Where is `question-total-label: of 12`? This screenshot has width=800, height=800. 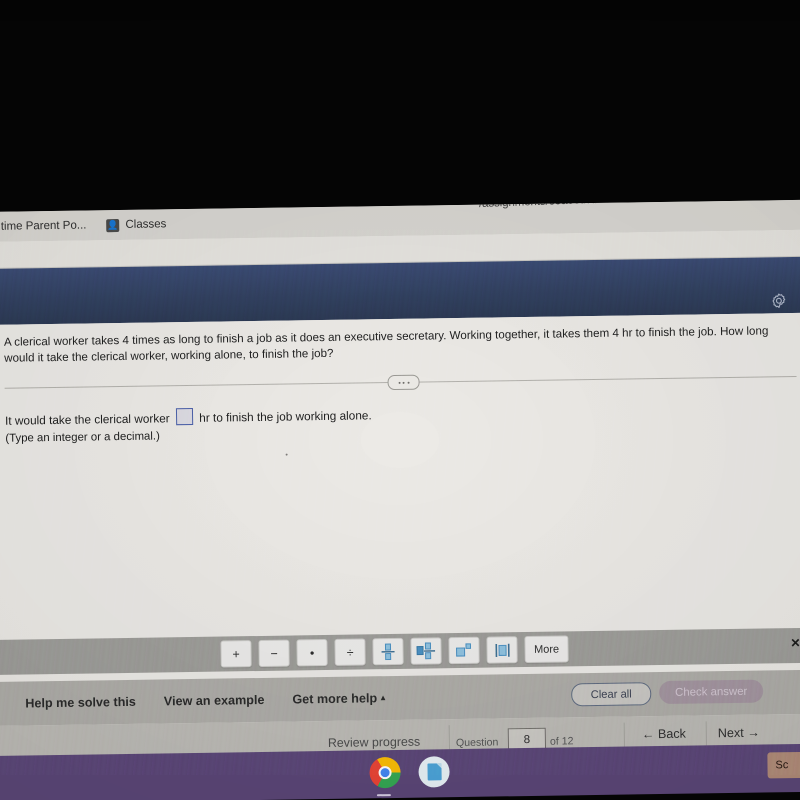 question-total-label: of 12 is located at coordinates (561, 741).